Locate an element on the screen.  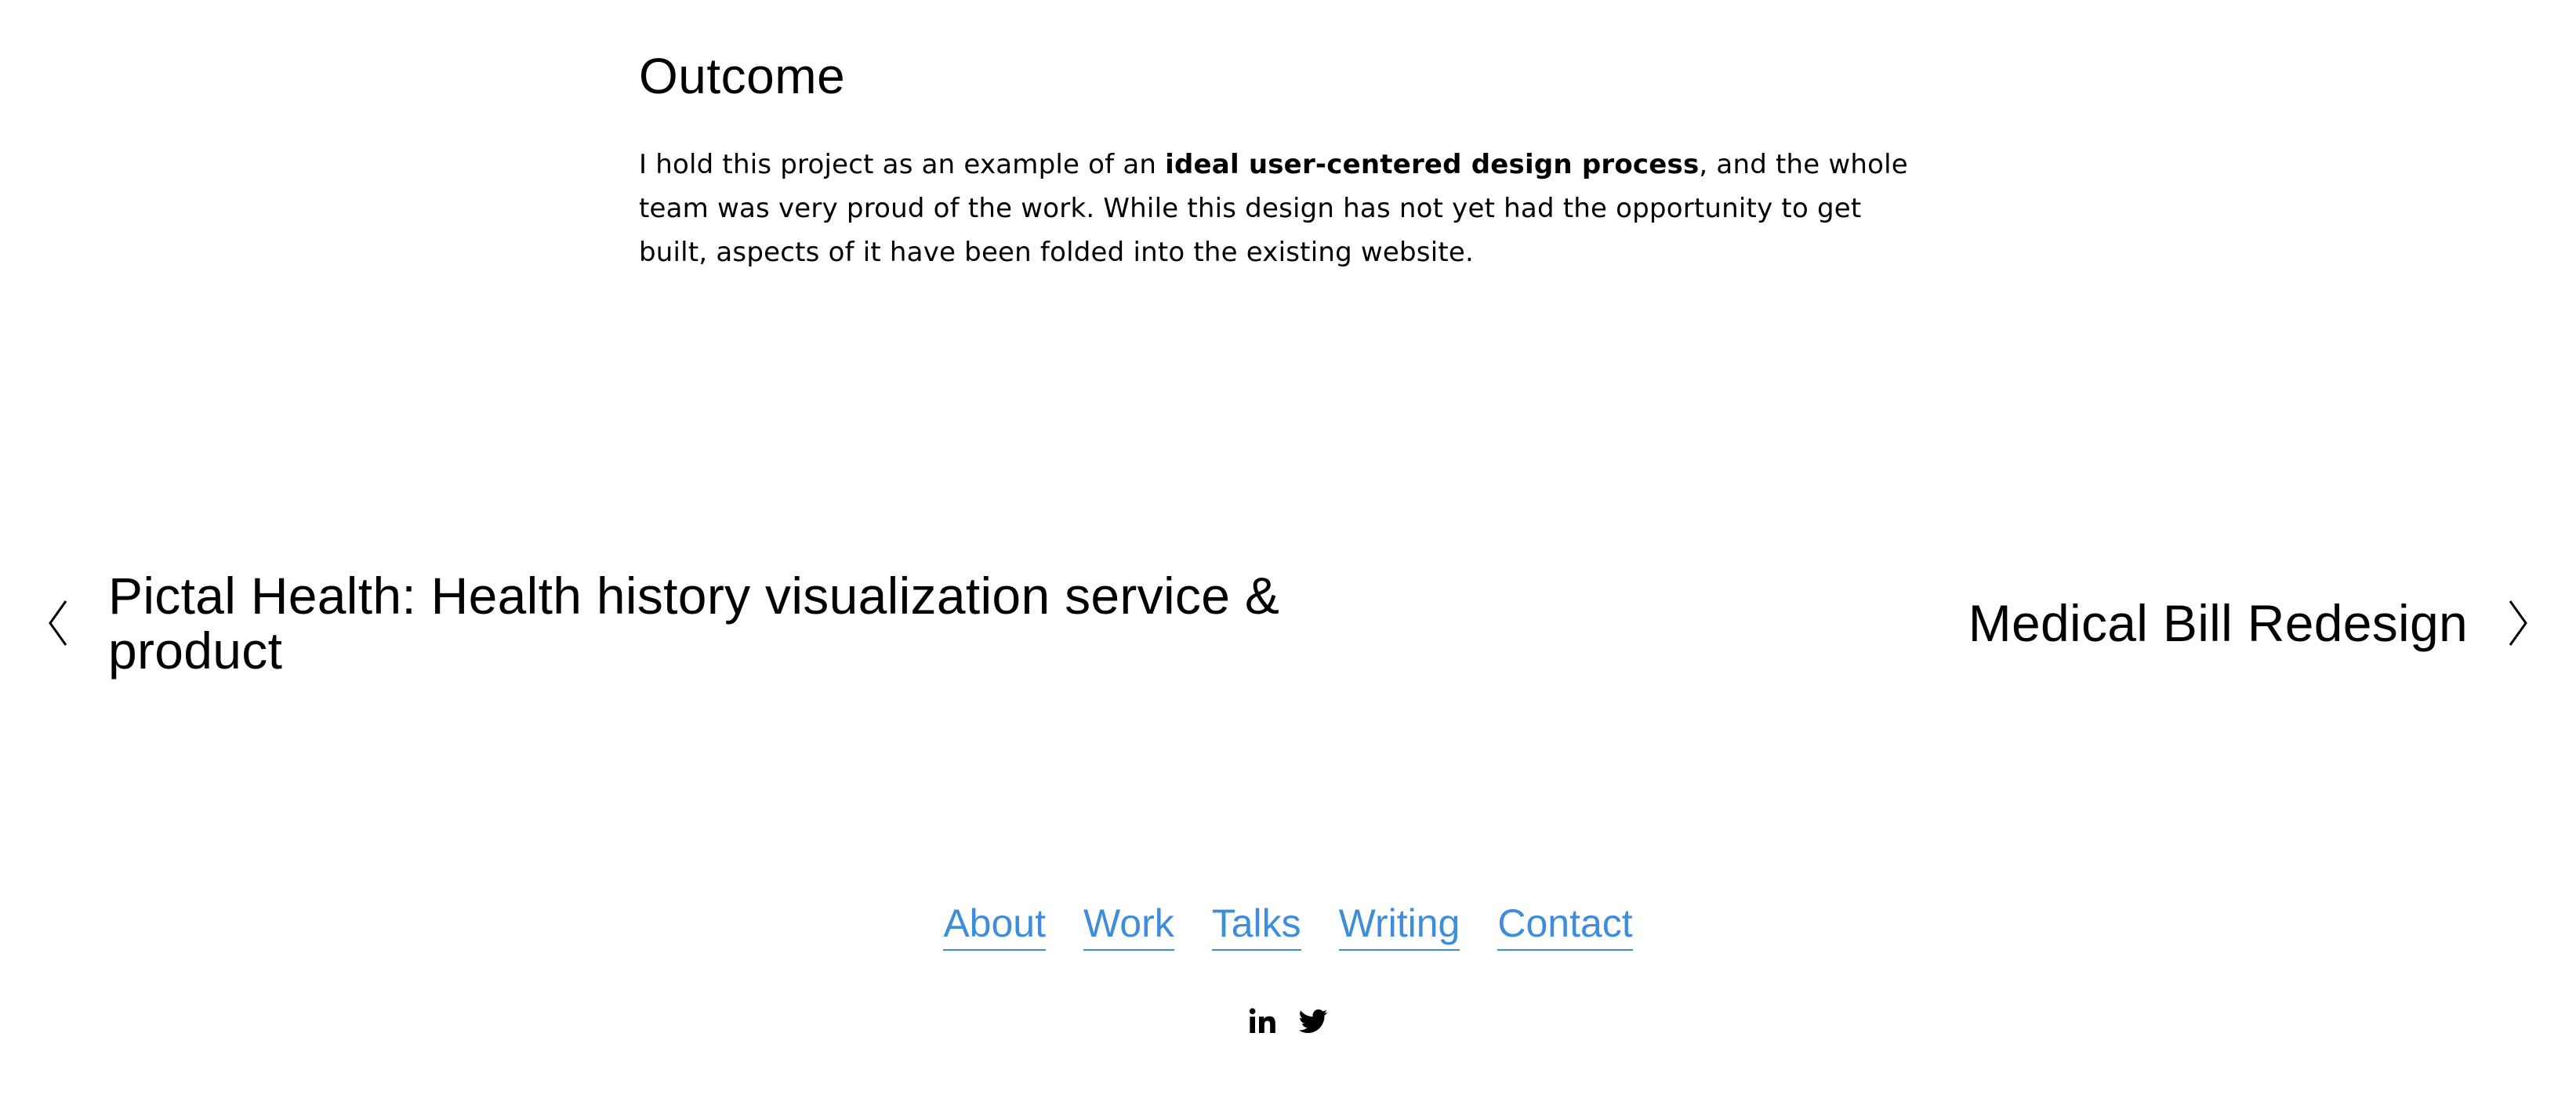
chevron-left-icon is located at coordinates (58, 623).